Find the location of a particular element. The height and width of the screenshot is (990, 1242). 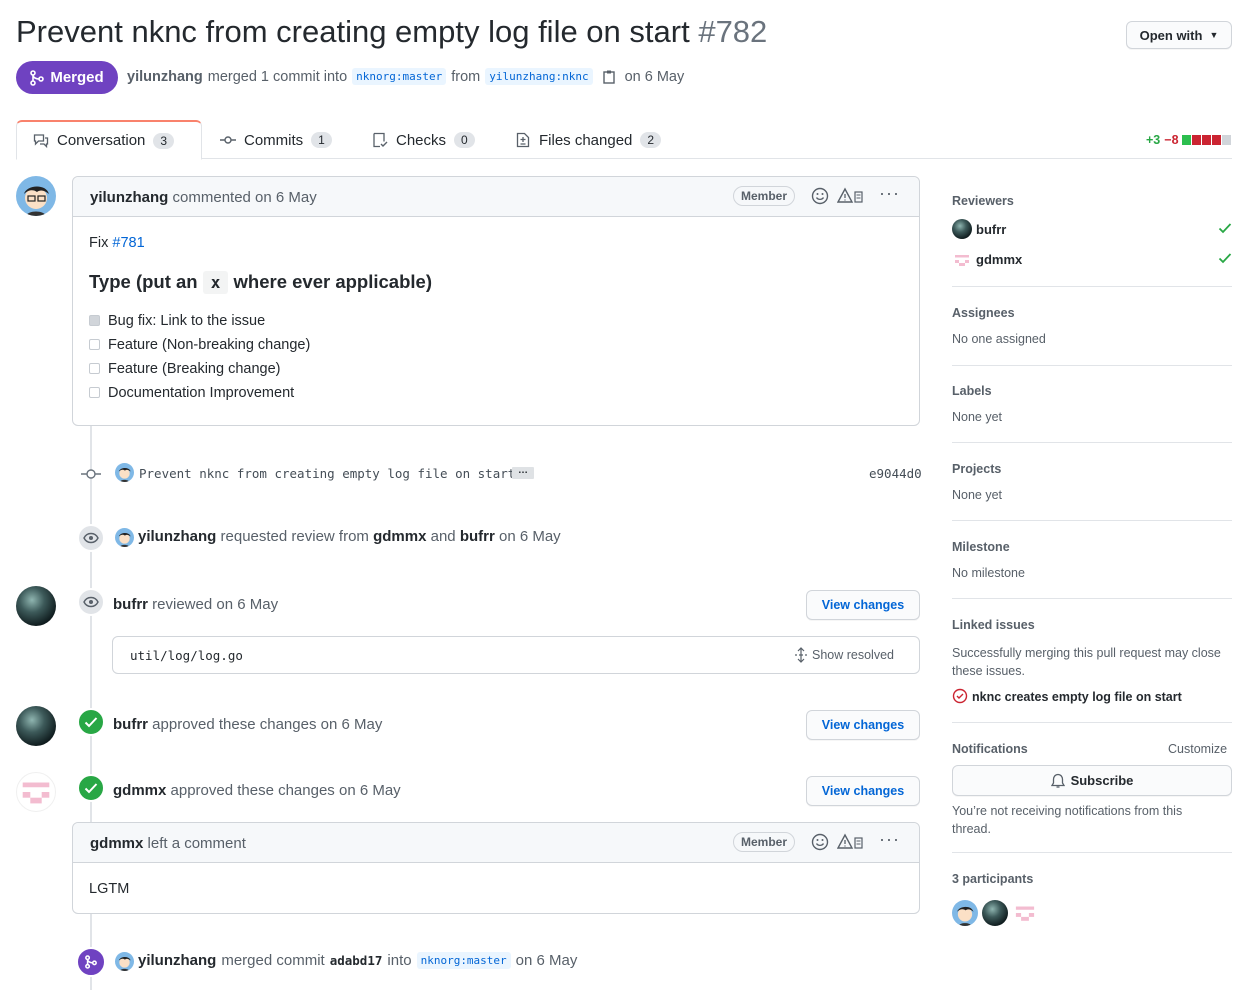

tab-conversation: Conversation 3 is located at coordinates (109, 140).